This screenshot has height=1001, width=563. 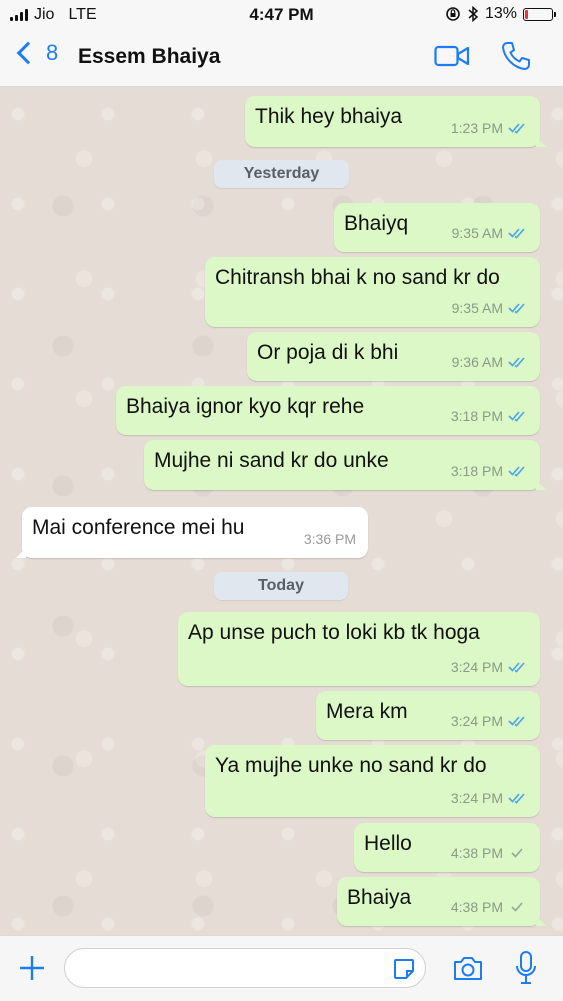 What do you see at coordinates (328, 352) in the screenshot?
I see `message-text: Or poja di k bhi` at bounding box center [328, 352].